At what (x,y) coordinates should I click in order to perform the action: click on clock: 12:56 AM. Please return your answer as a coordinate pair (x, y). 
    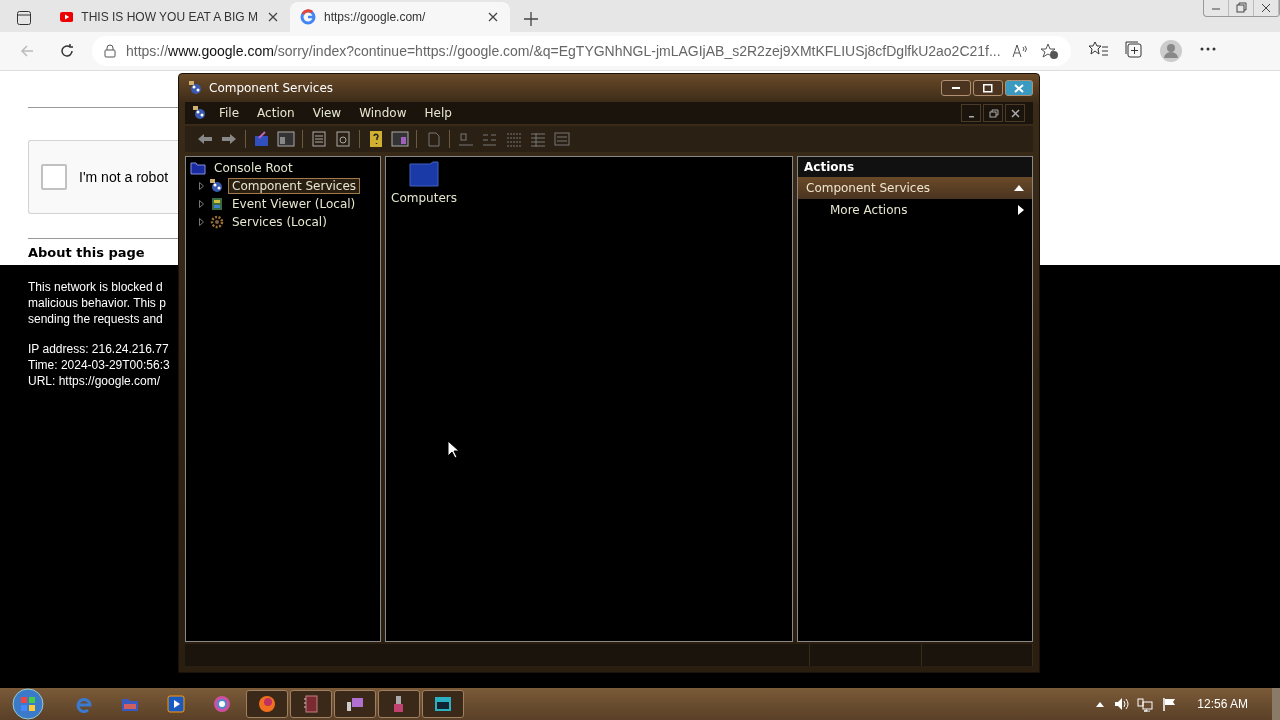
    Looking at the image, I should click on (1222, 704).